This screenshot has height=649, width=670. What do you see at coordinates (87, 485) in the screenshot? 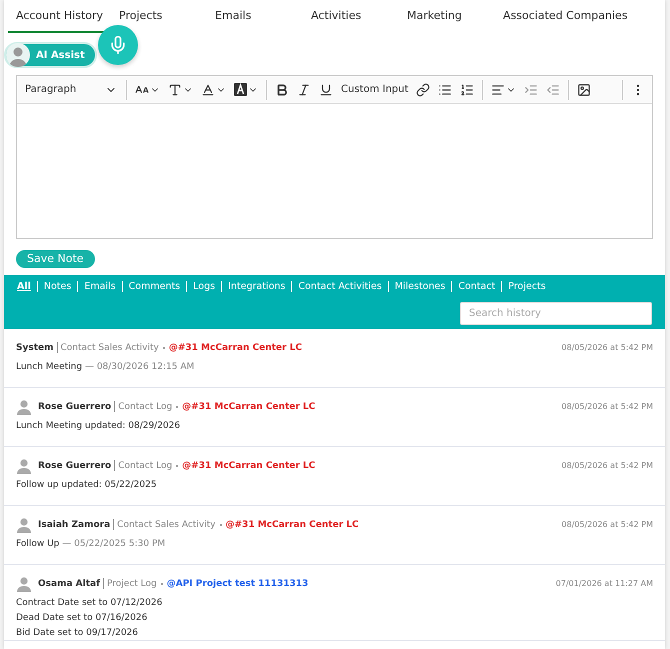
I see `entry-text: Follow up updated: 05/22/2025` at bounding box center [87, 485].